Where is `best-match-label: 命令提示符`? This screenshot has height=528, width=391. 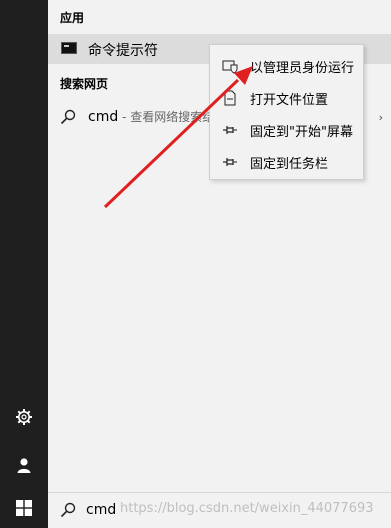
best-match-label: 命令提示符 is located at coordinates (123, 51).